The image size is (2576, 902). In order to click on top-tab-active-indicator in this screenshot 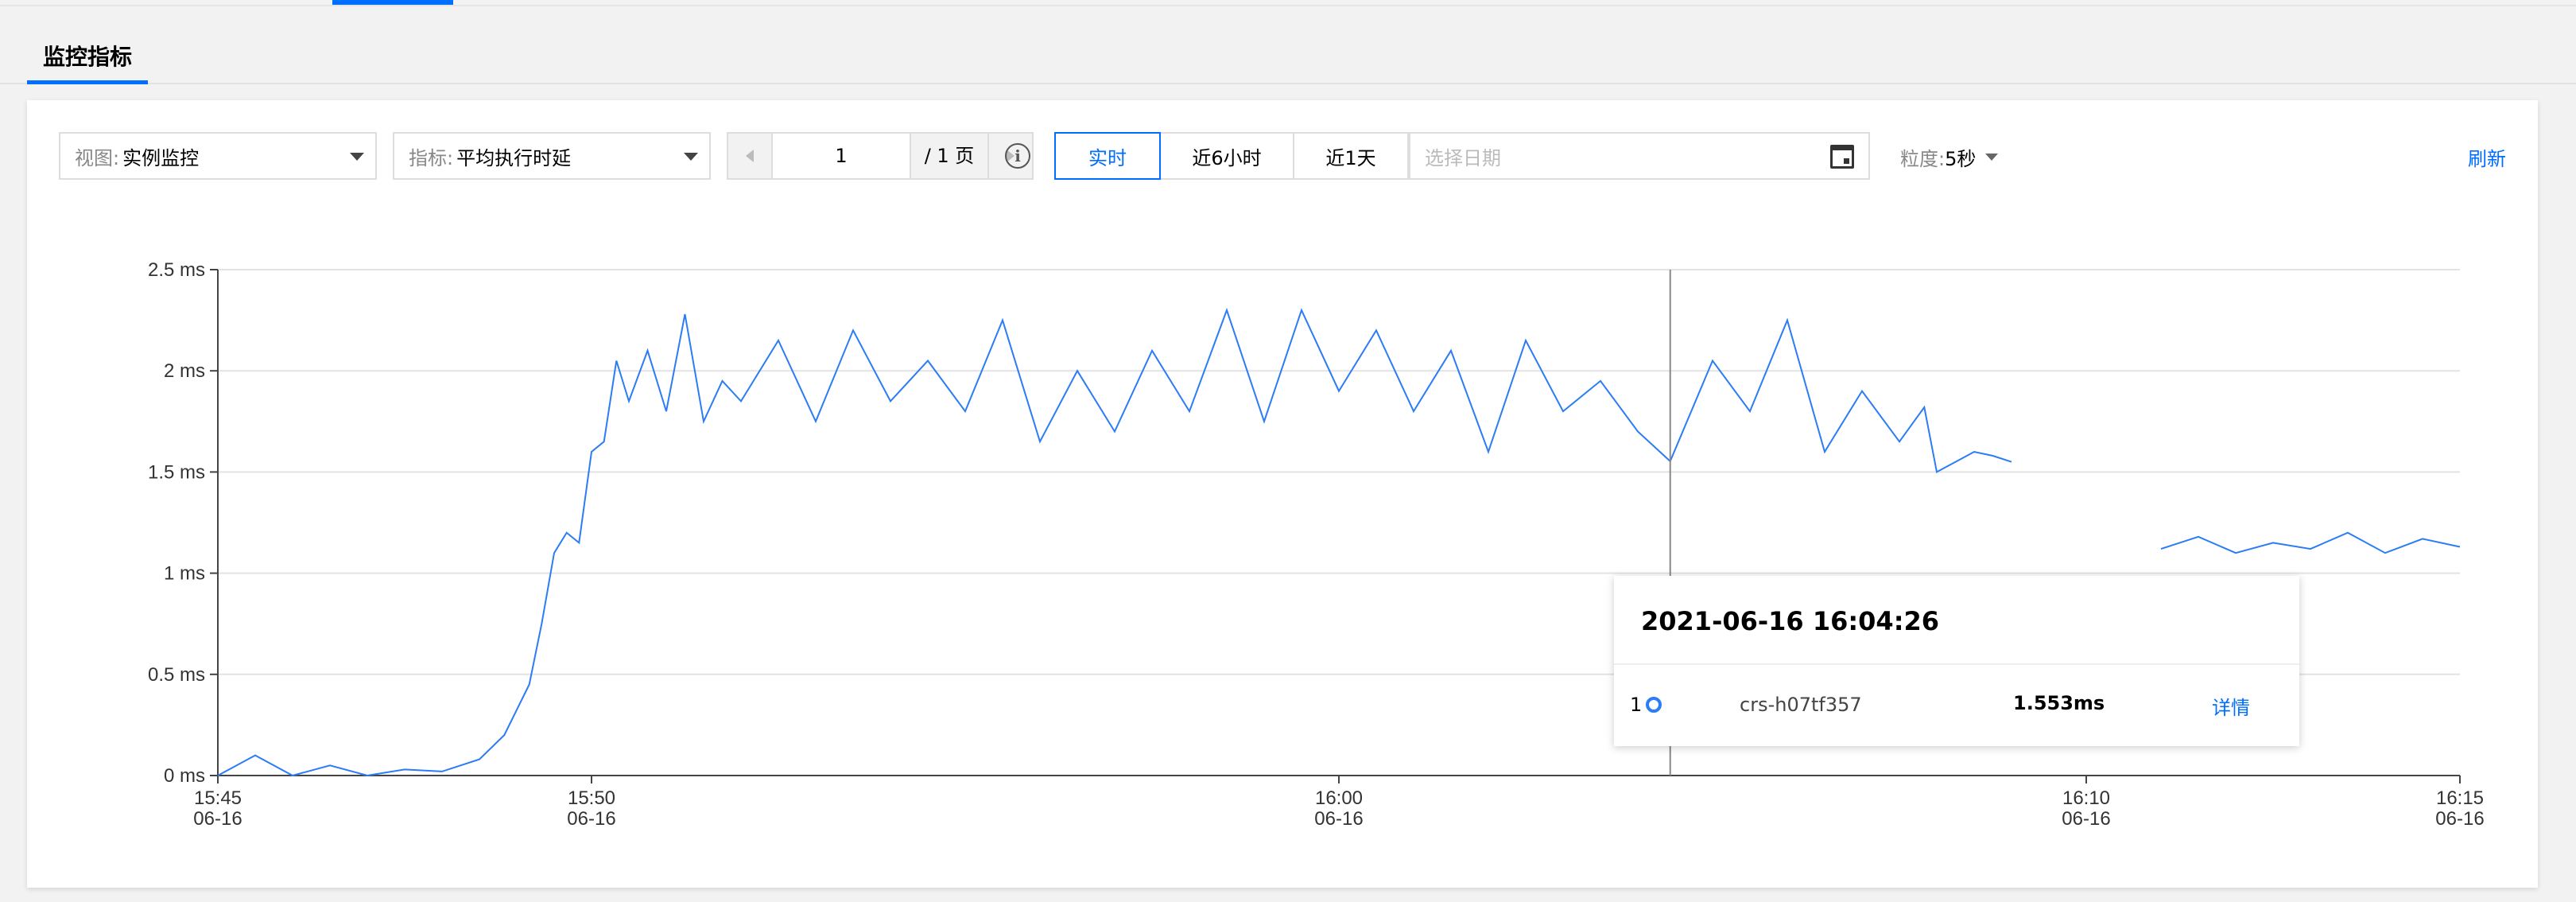, I will do `click(393, 3)`.